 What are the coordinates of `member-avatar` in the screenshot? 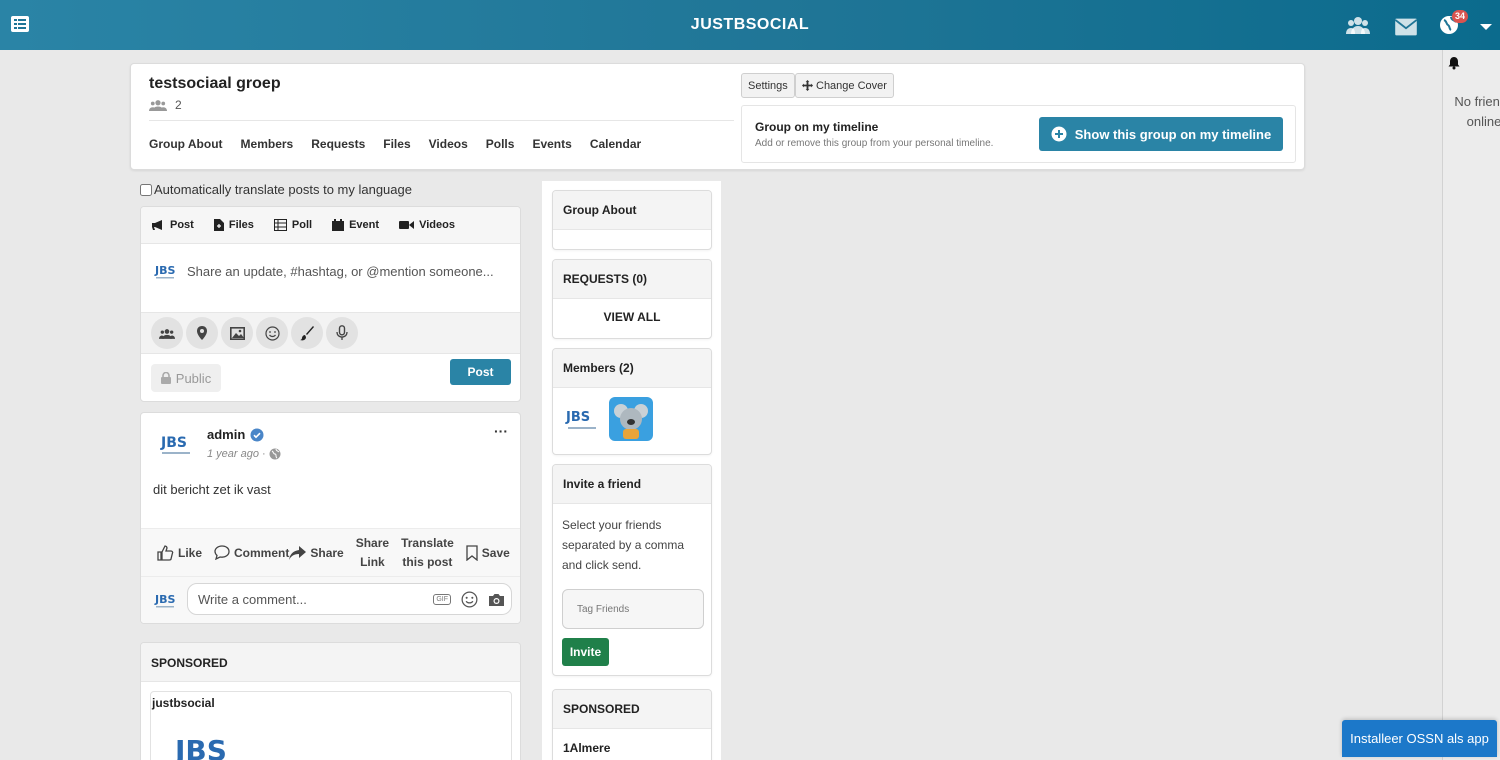 It's located at (631, 419).